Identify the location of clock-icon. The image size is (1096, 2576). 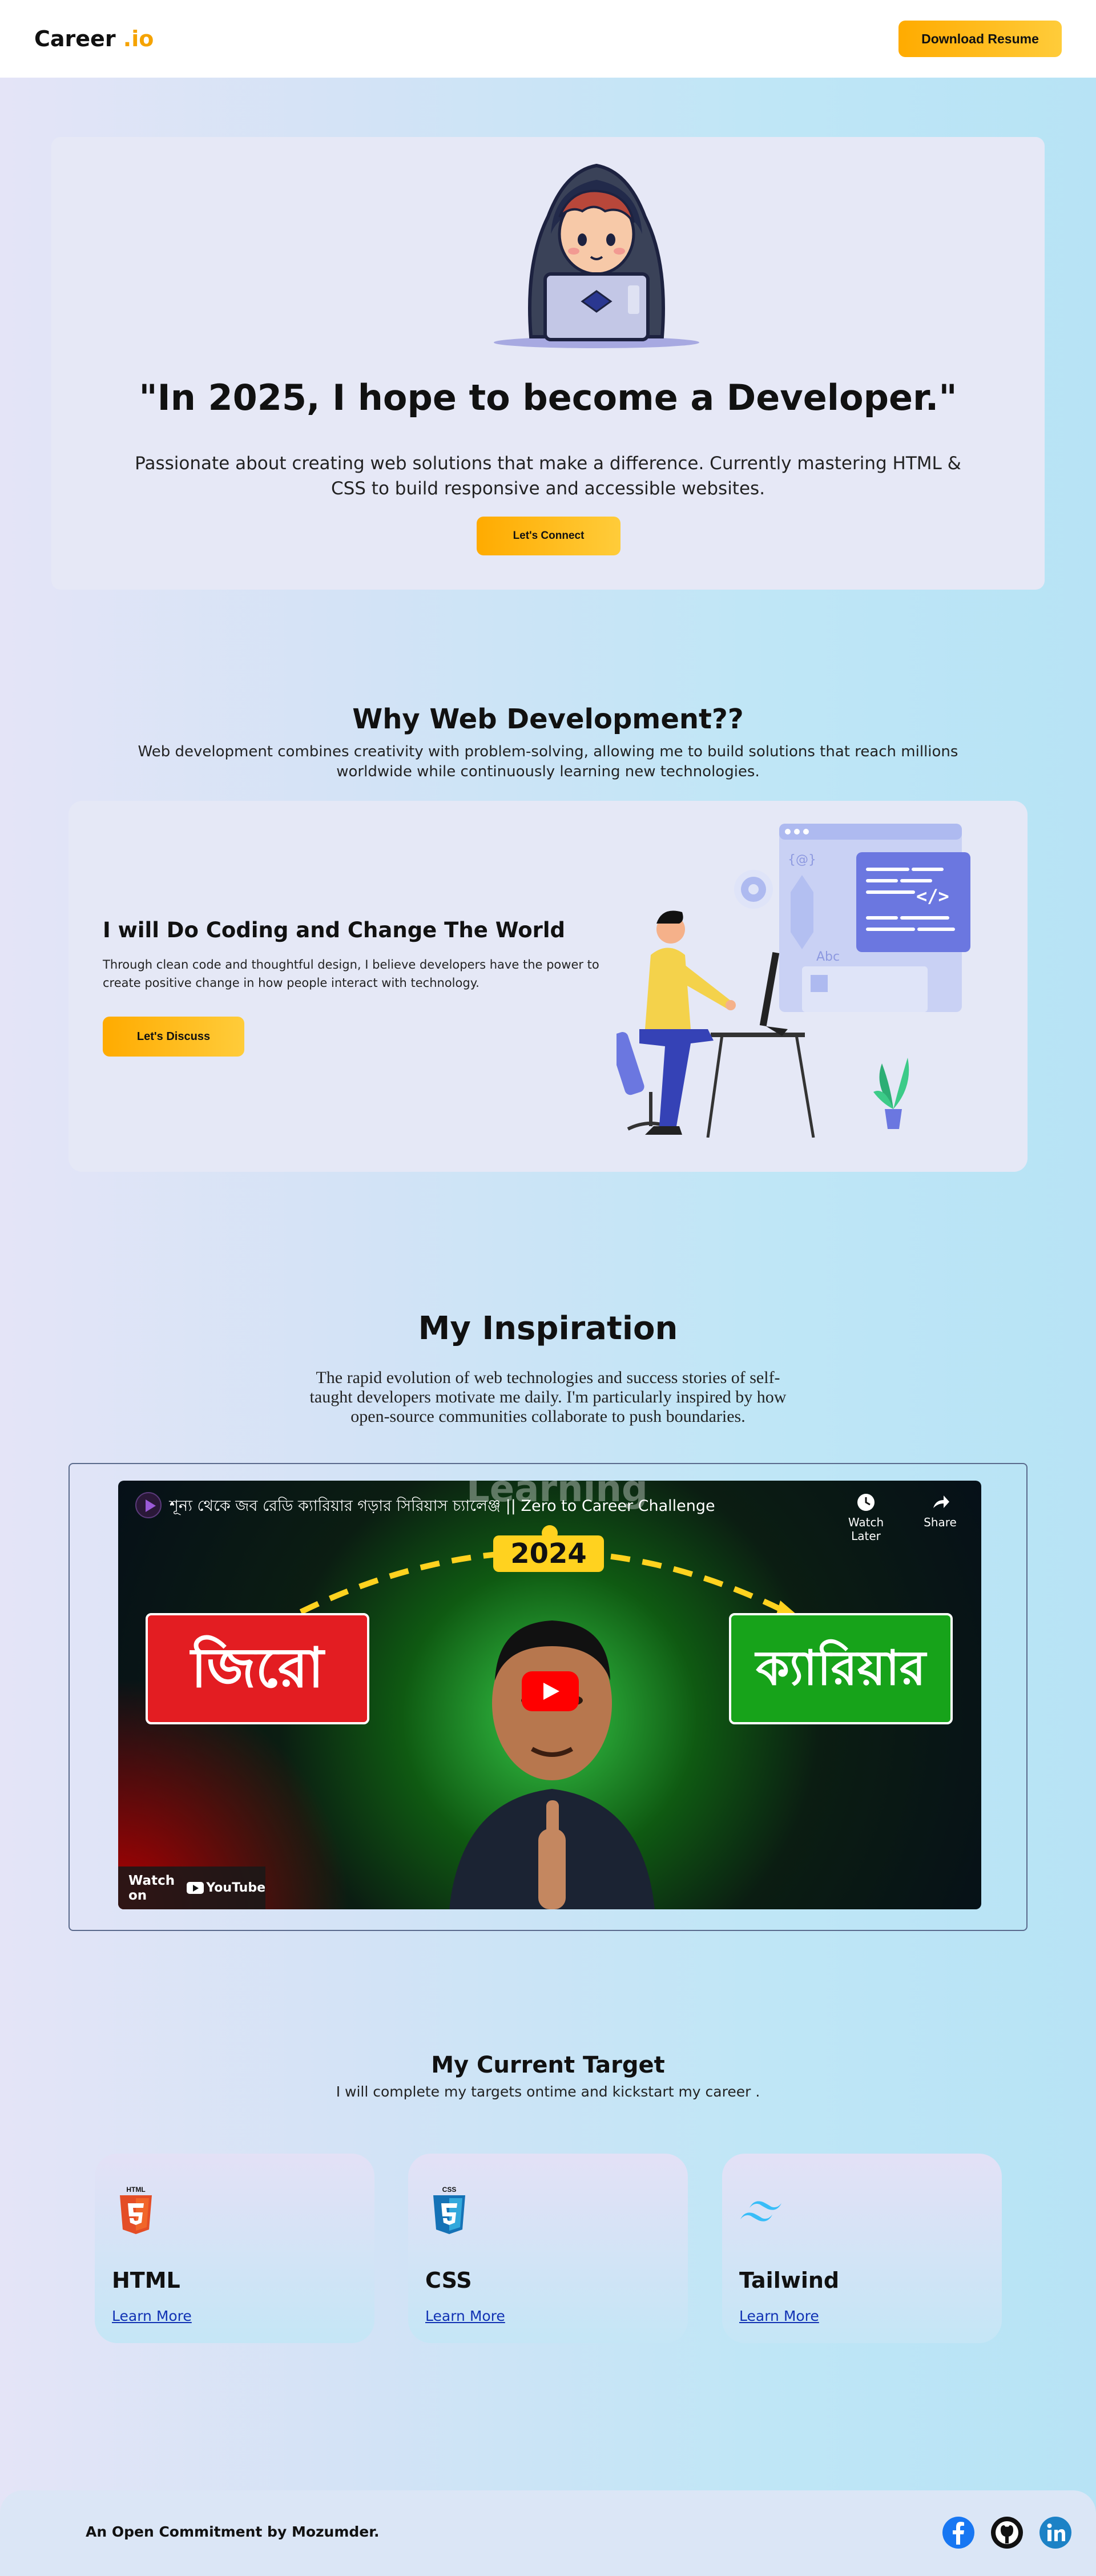
(866, 1503).